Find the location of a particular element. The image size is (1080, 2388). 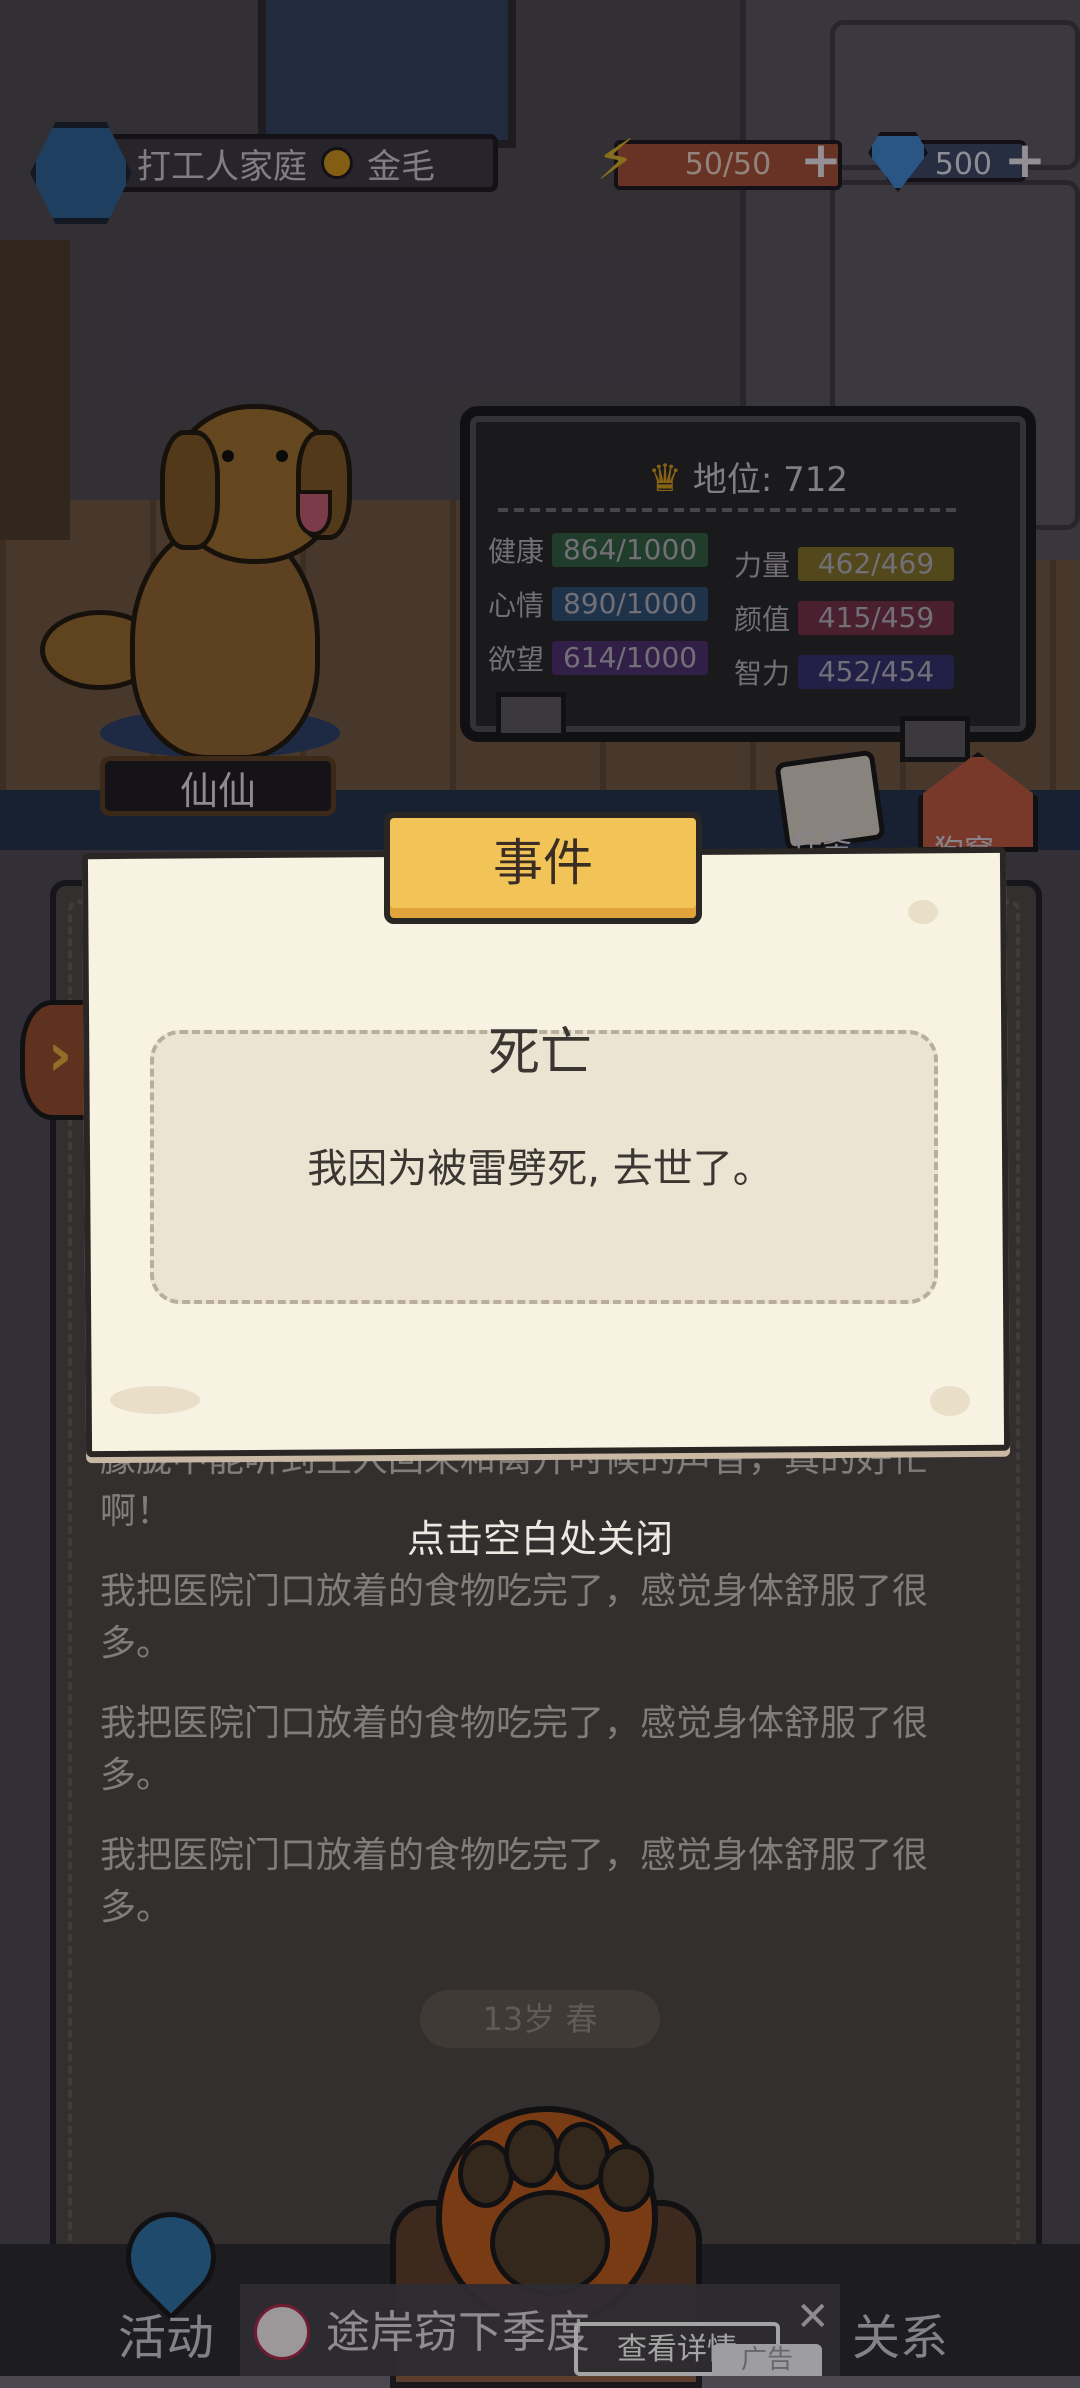

dialog-message: 我因为被雷劈死, 去世了。 is located at coordinates (540, 1169).